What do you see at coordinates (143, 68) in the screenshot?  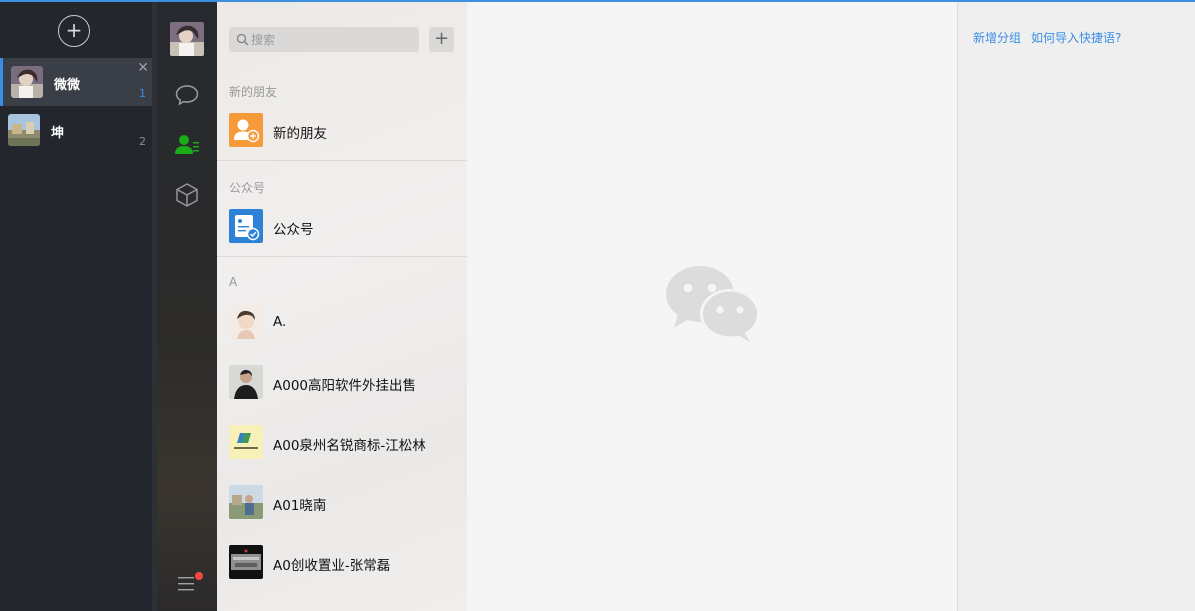 I see `close-icon: ✕` at bounding box center [143, 68].